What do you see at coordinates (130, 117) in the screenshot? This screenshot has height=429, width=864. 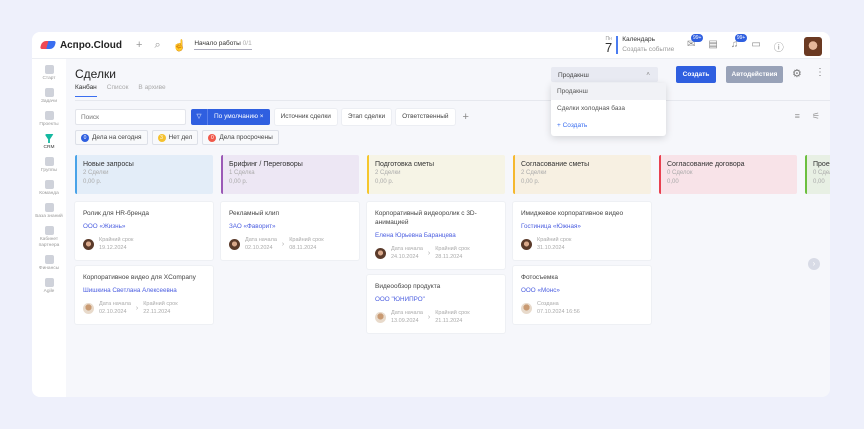 I see `search-input` at bounding box center [130, 117].